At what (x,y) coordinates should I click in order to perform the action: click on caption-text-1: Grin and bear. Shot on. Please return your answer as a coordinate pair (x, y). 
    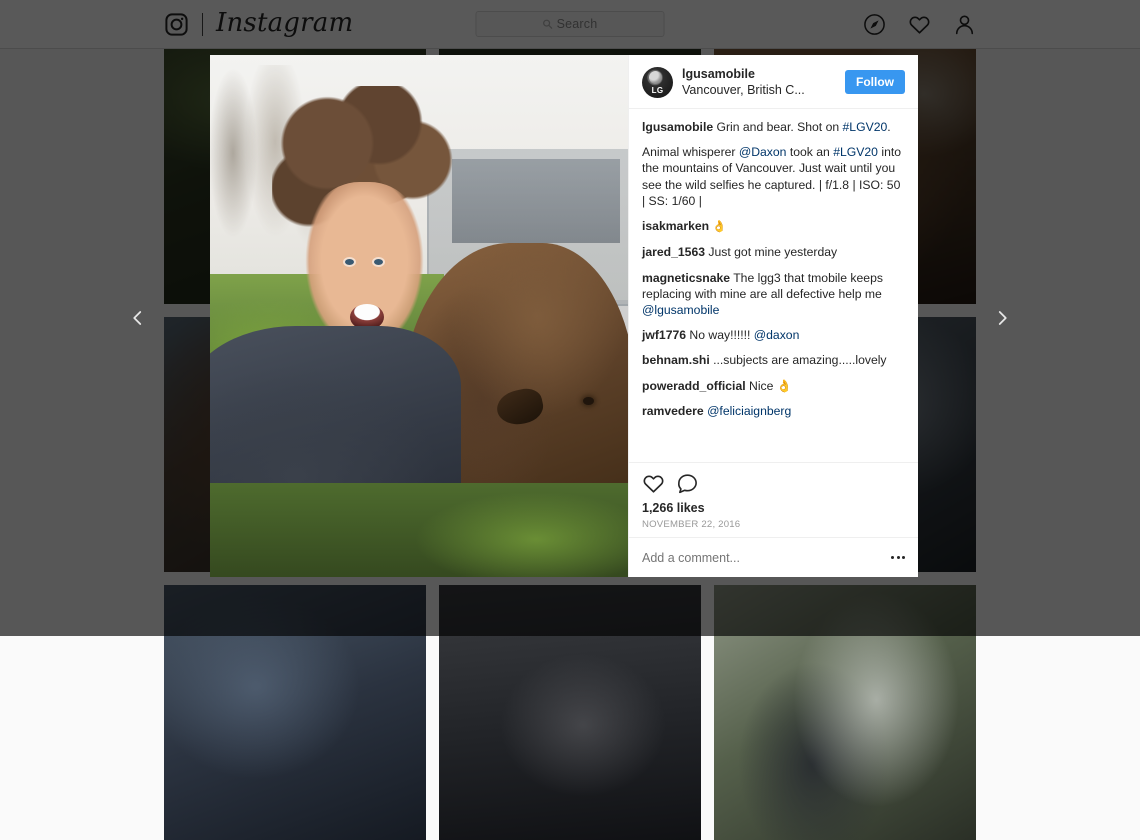
    Looking at the image, I should click on (777, 127).